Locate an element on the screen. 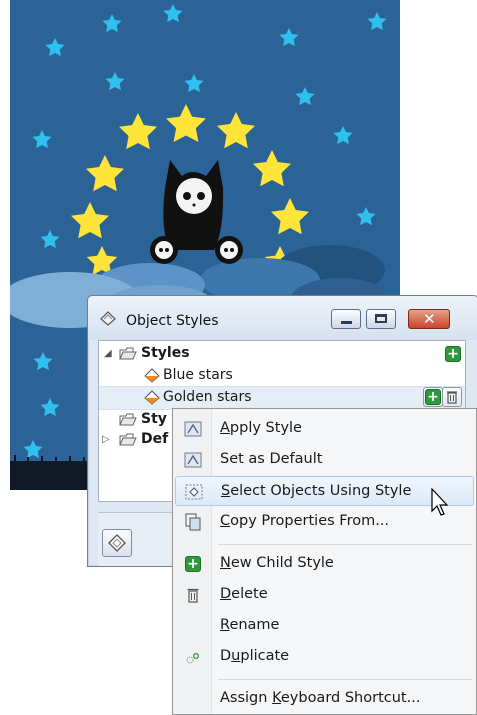  menu-item-label: New Child Style is located at coordinates (277, 563).